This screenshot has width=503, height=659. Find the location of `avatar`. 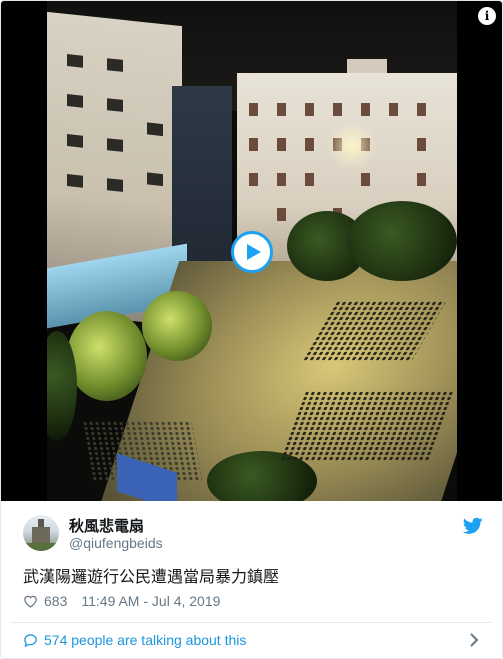

avatar is located at coordinates (41, 533).